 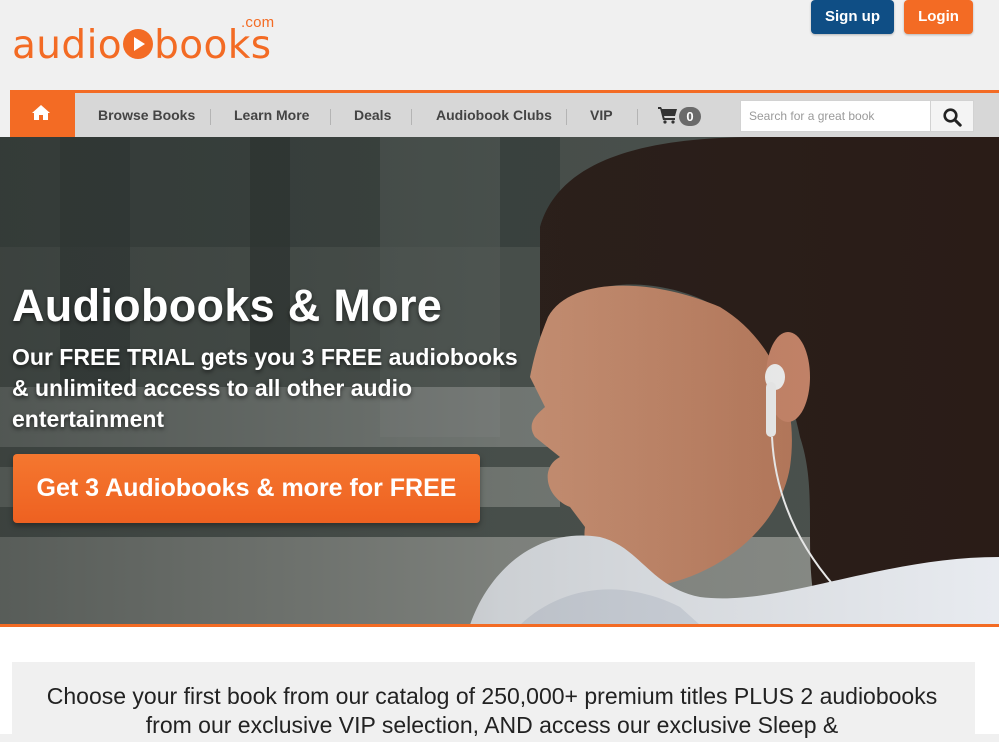 I want to click on play-icon, so click(x=138, y=44).